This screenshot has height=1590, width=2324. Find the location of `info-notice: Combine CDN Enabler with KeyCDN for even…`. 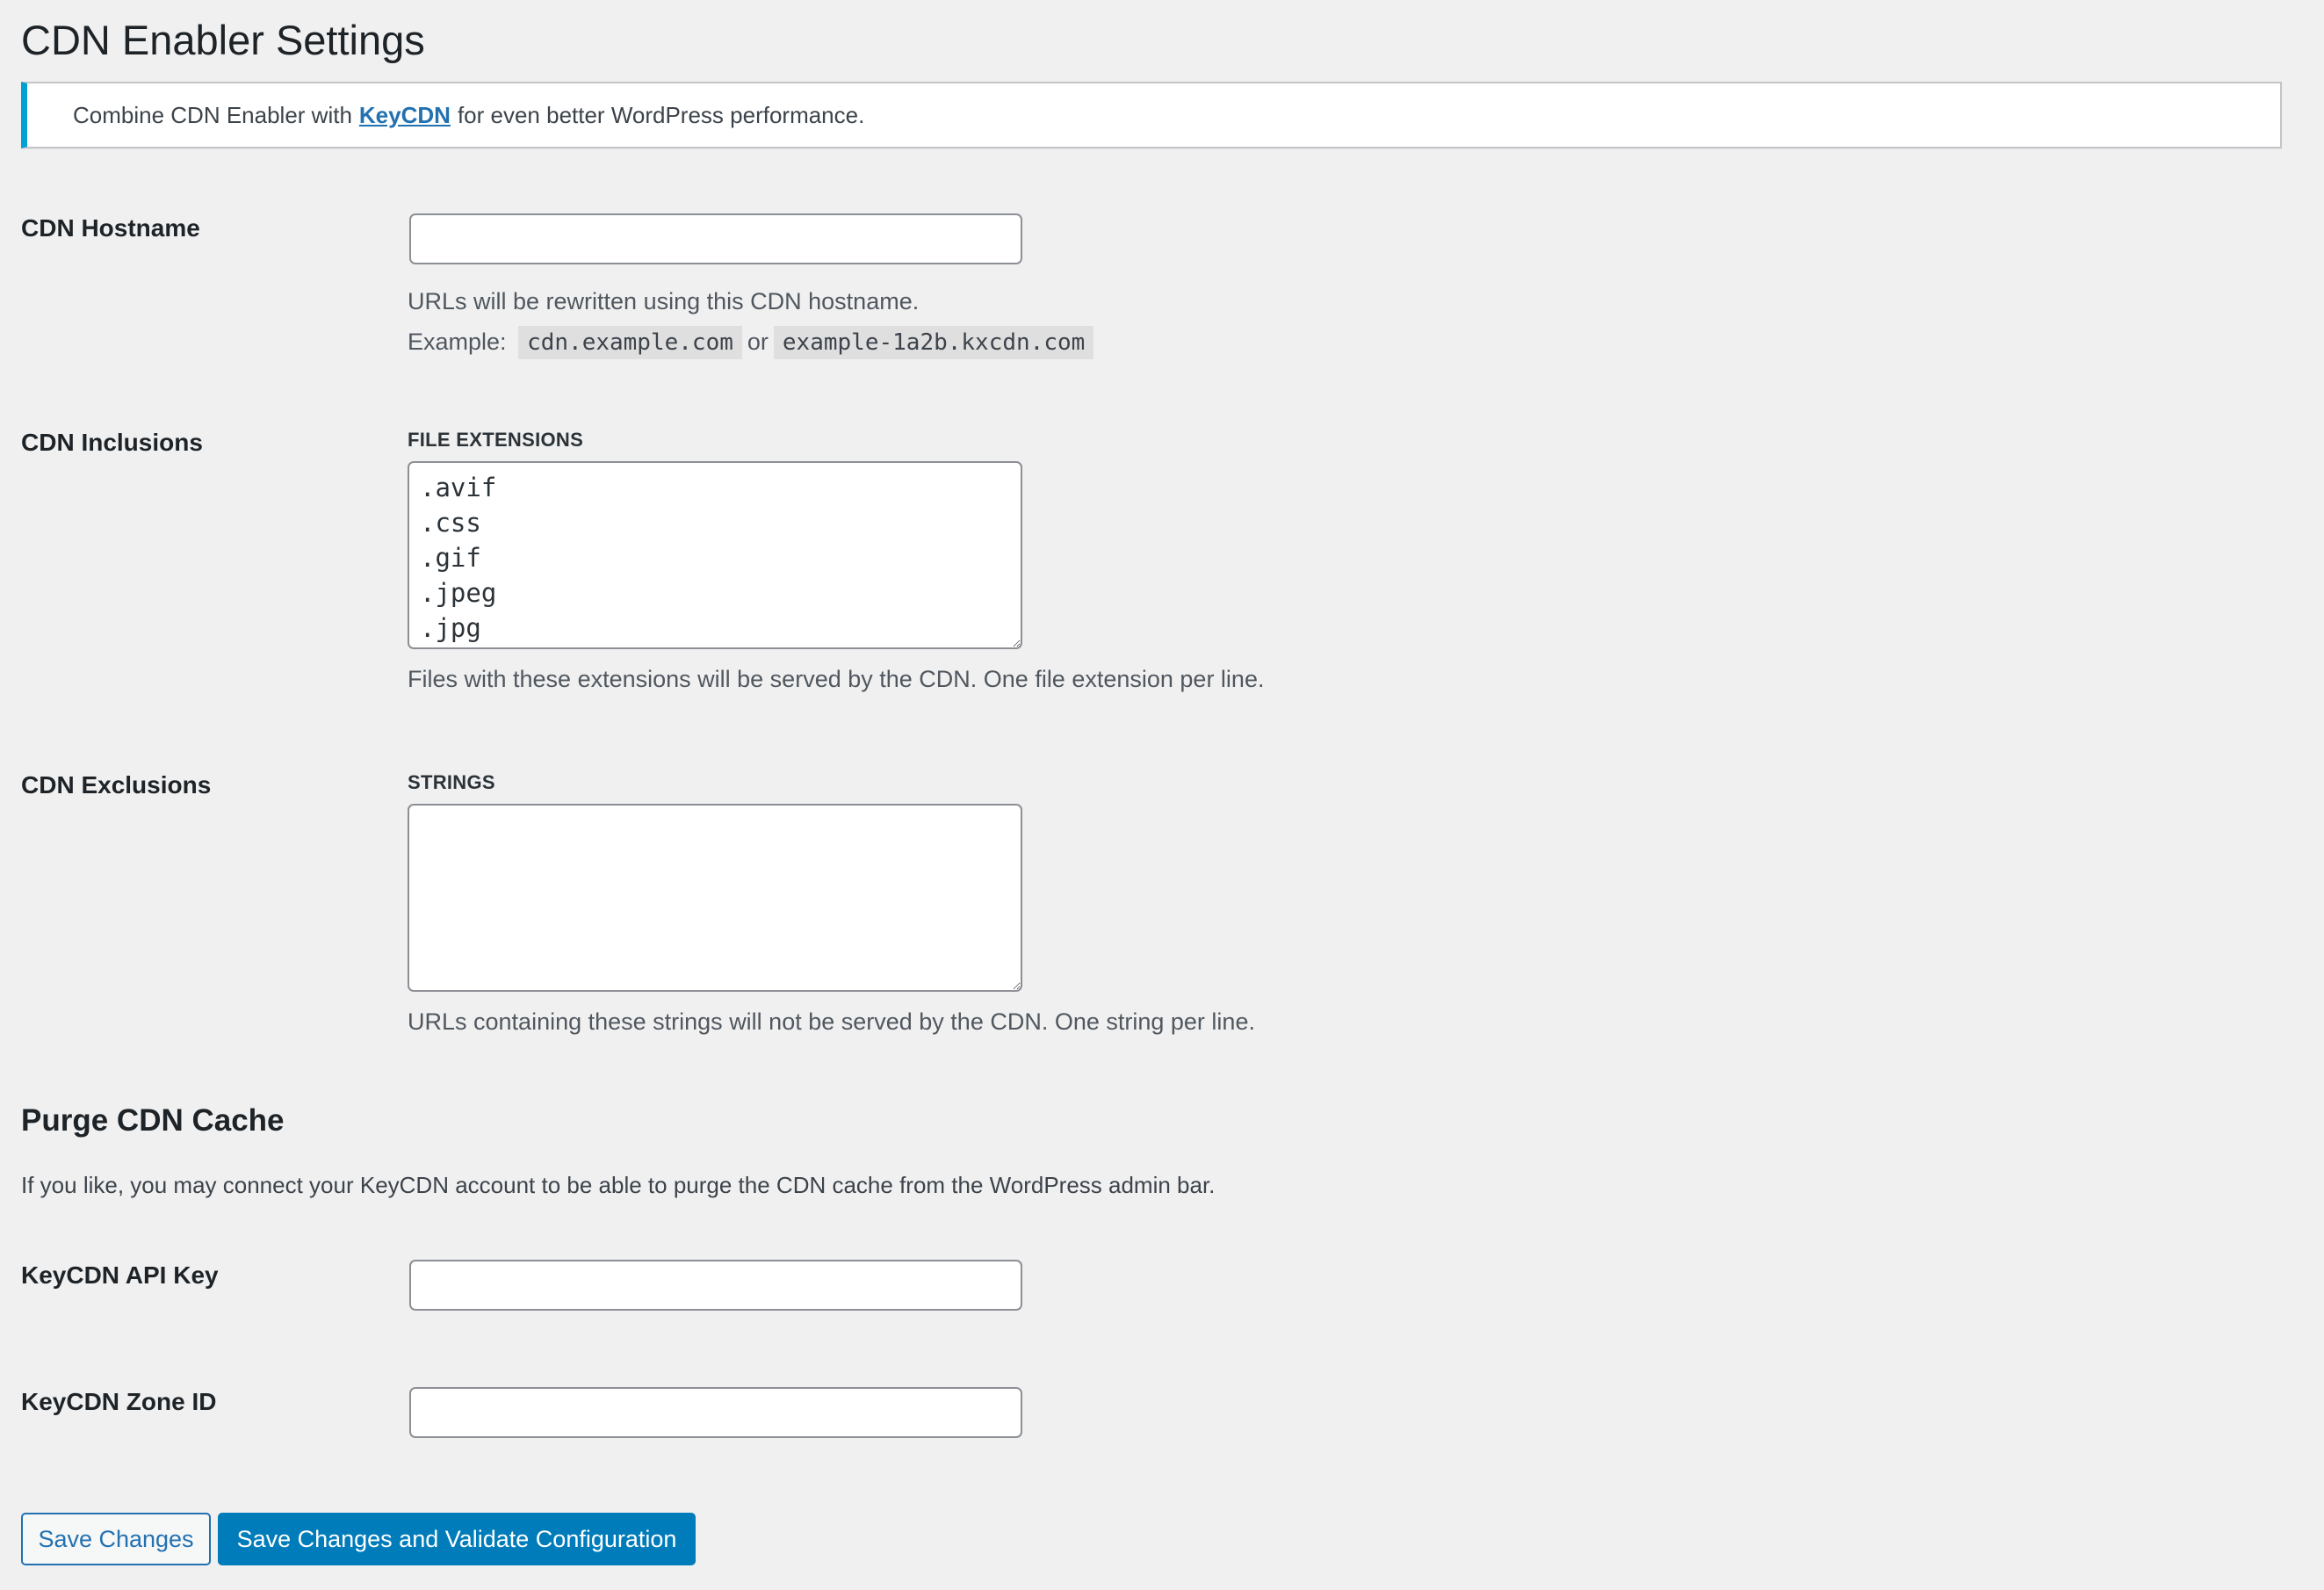

info-notice: Combine CDN Enabler with KeyCDN for even… is located at coordinates (1151, 115).